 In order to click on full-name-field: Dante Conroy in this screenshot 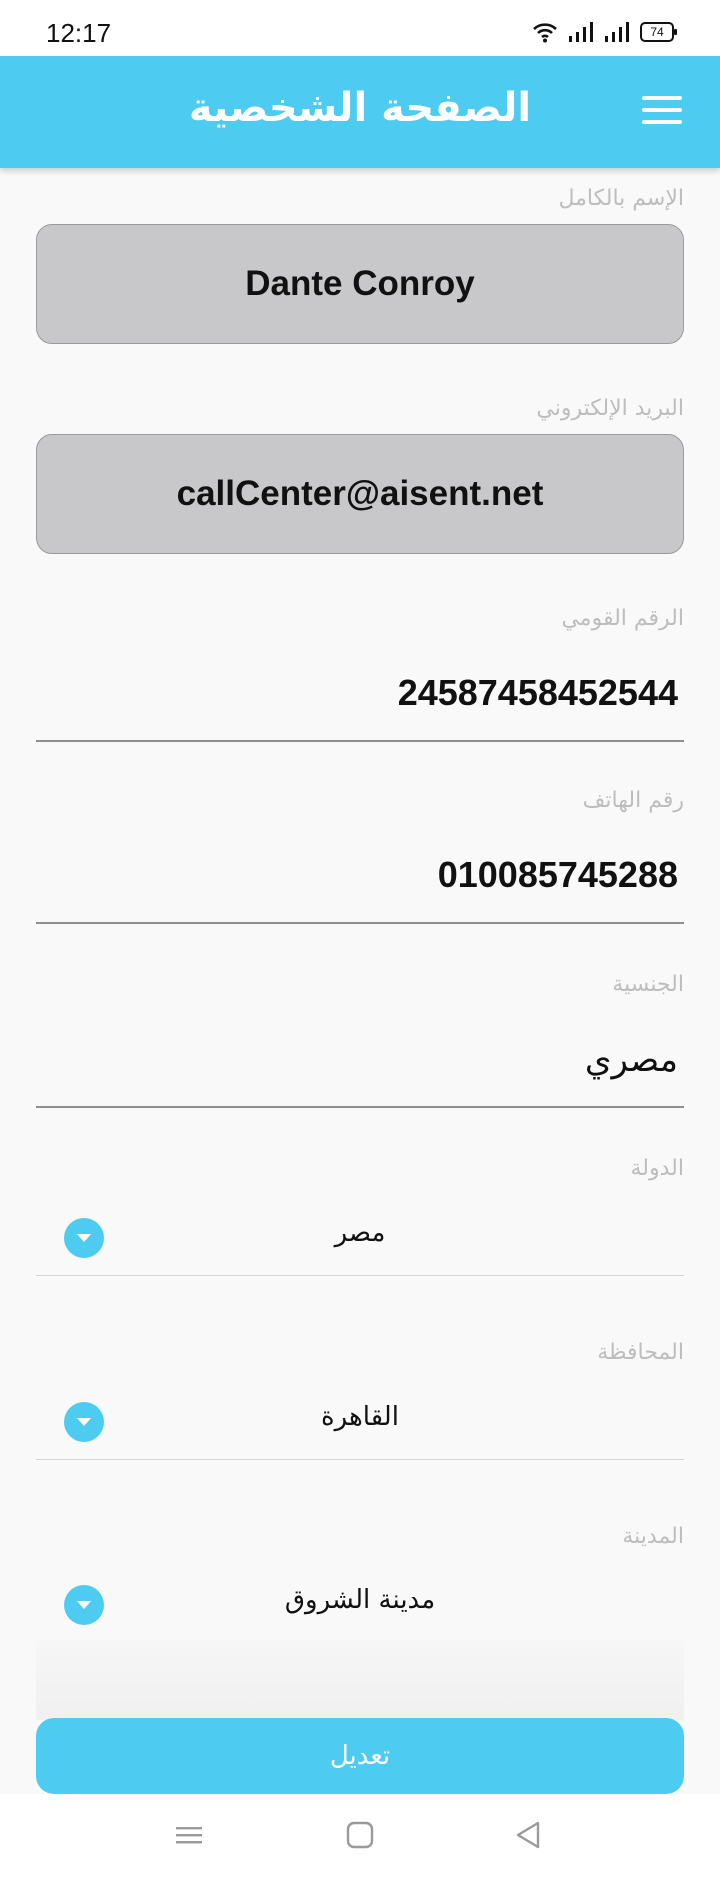, I will do `click(360, 284)`.